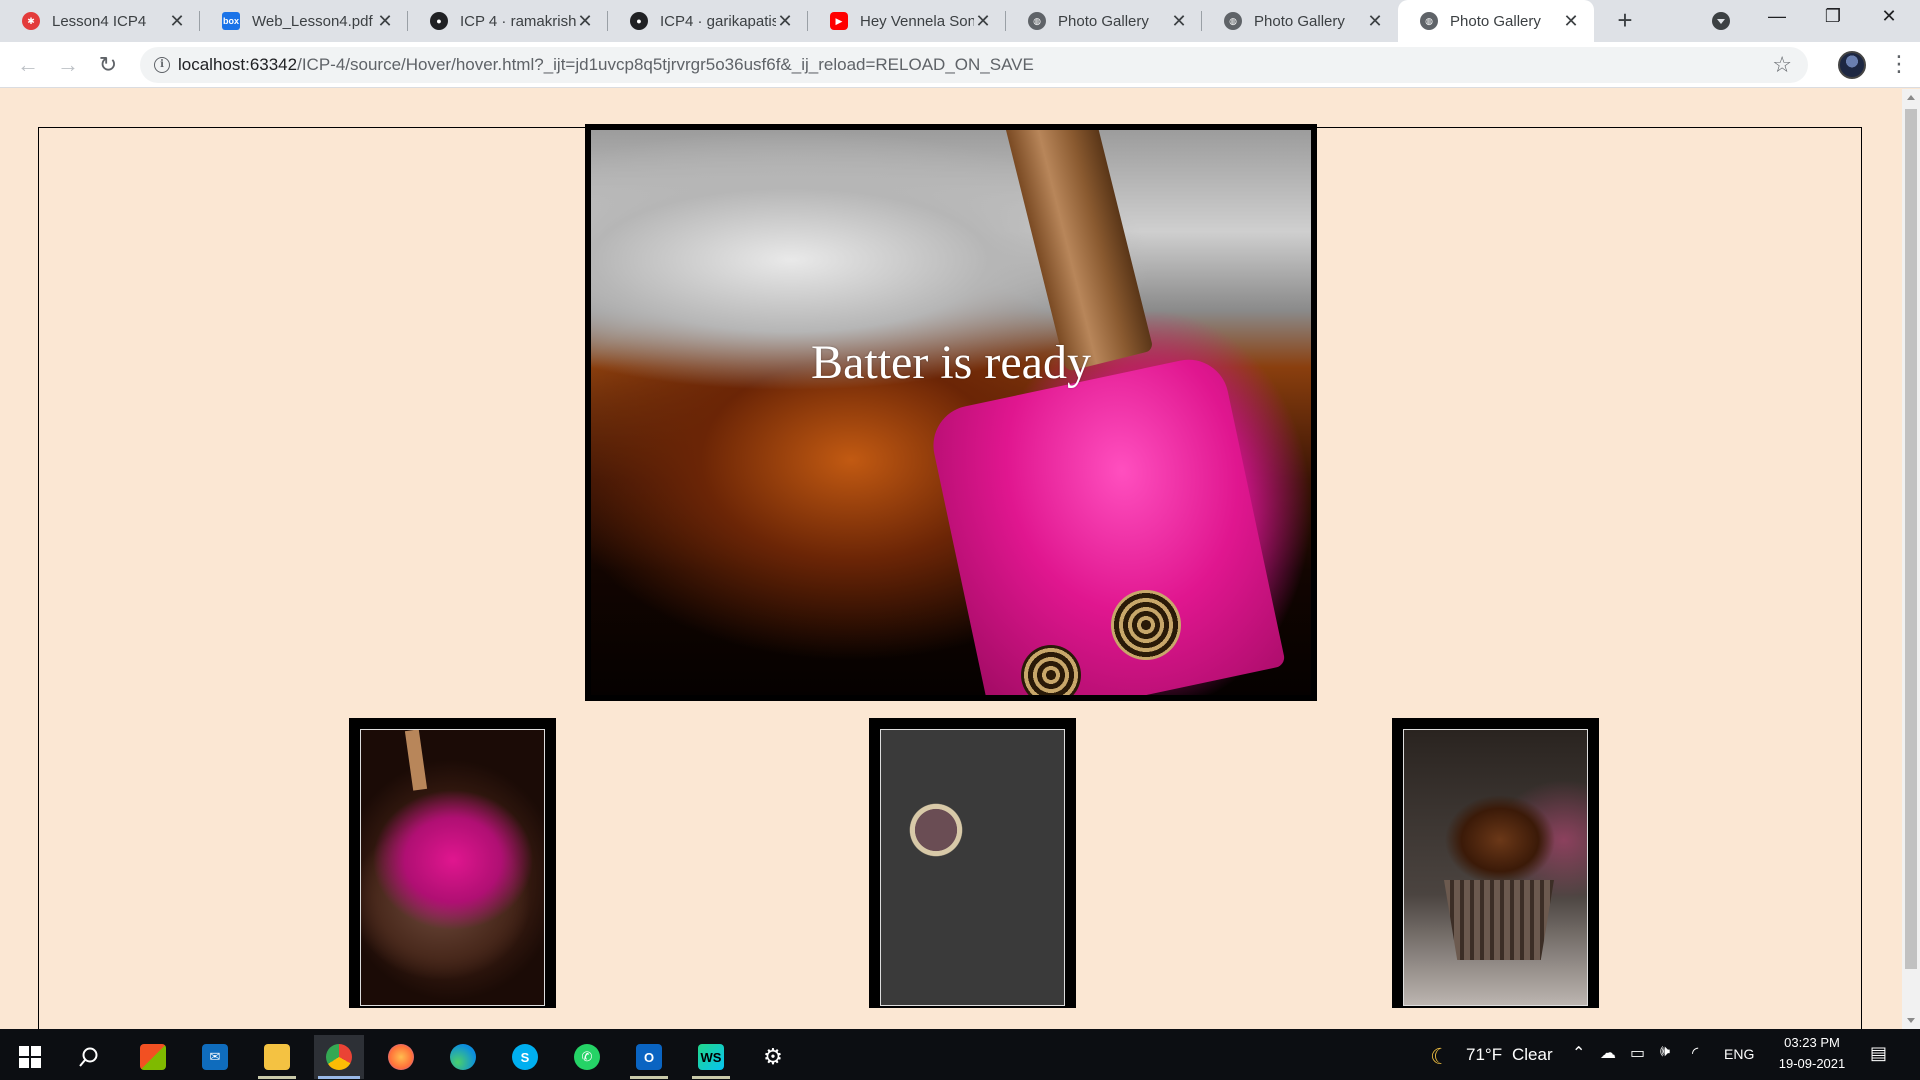 The height and width of the screenshot is (1080, 1920). Describe the element at coordinates (518, 21) in the screenshot. I see `tab-title: ICP 4 · ramakrishn` at that location.